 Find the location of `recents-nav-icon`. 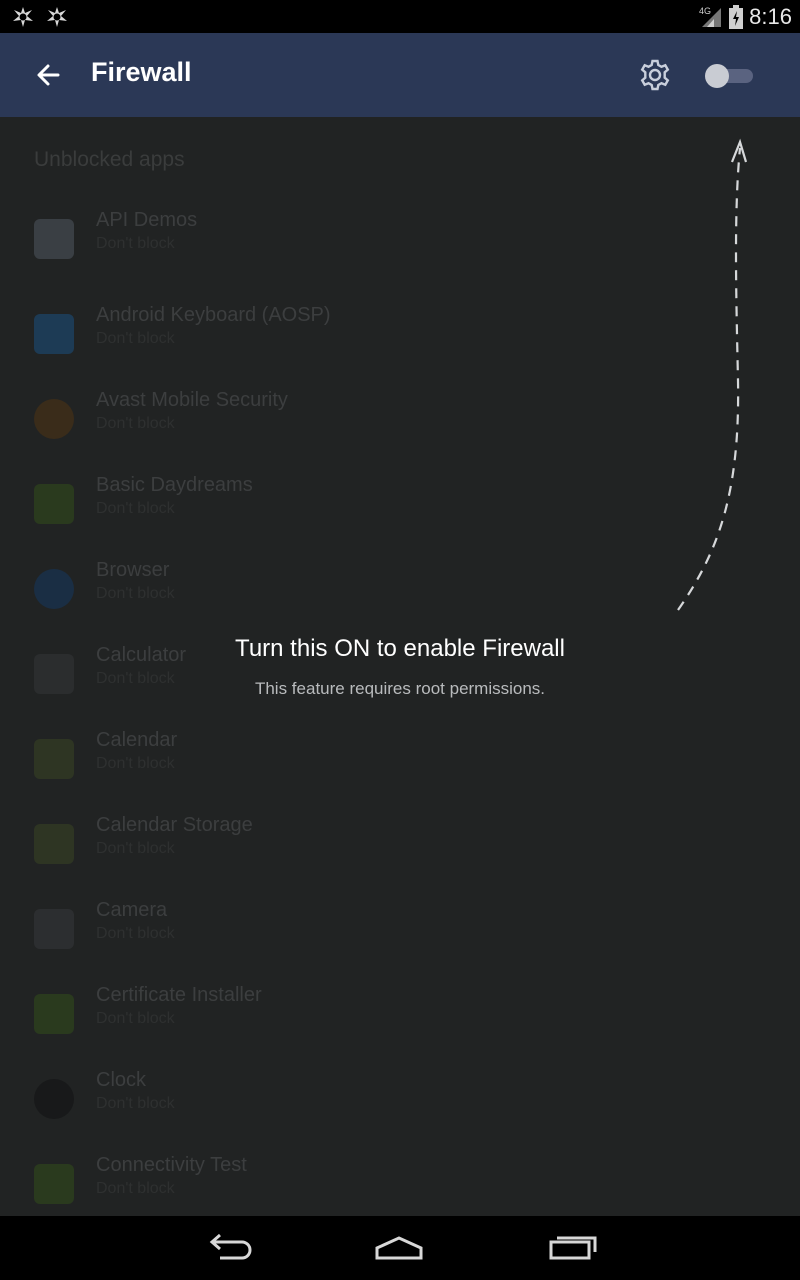

recents-nav-icon is located at coordinates (571, 1248).